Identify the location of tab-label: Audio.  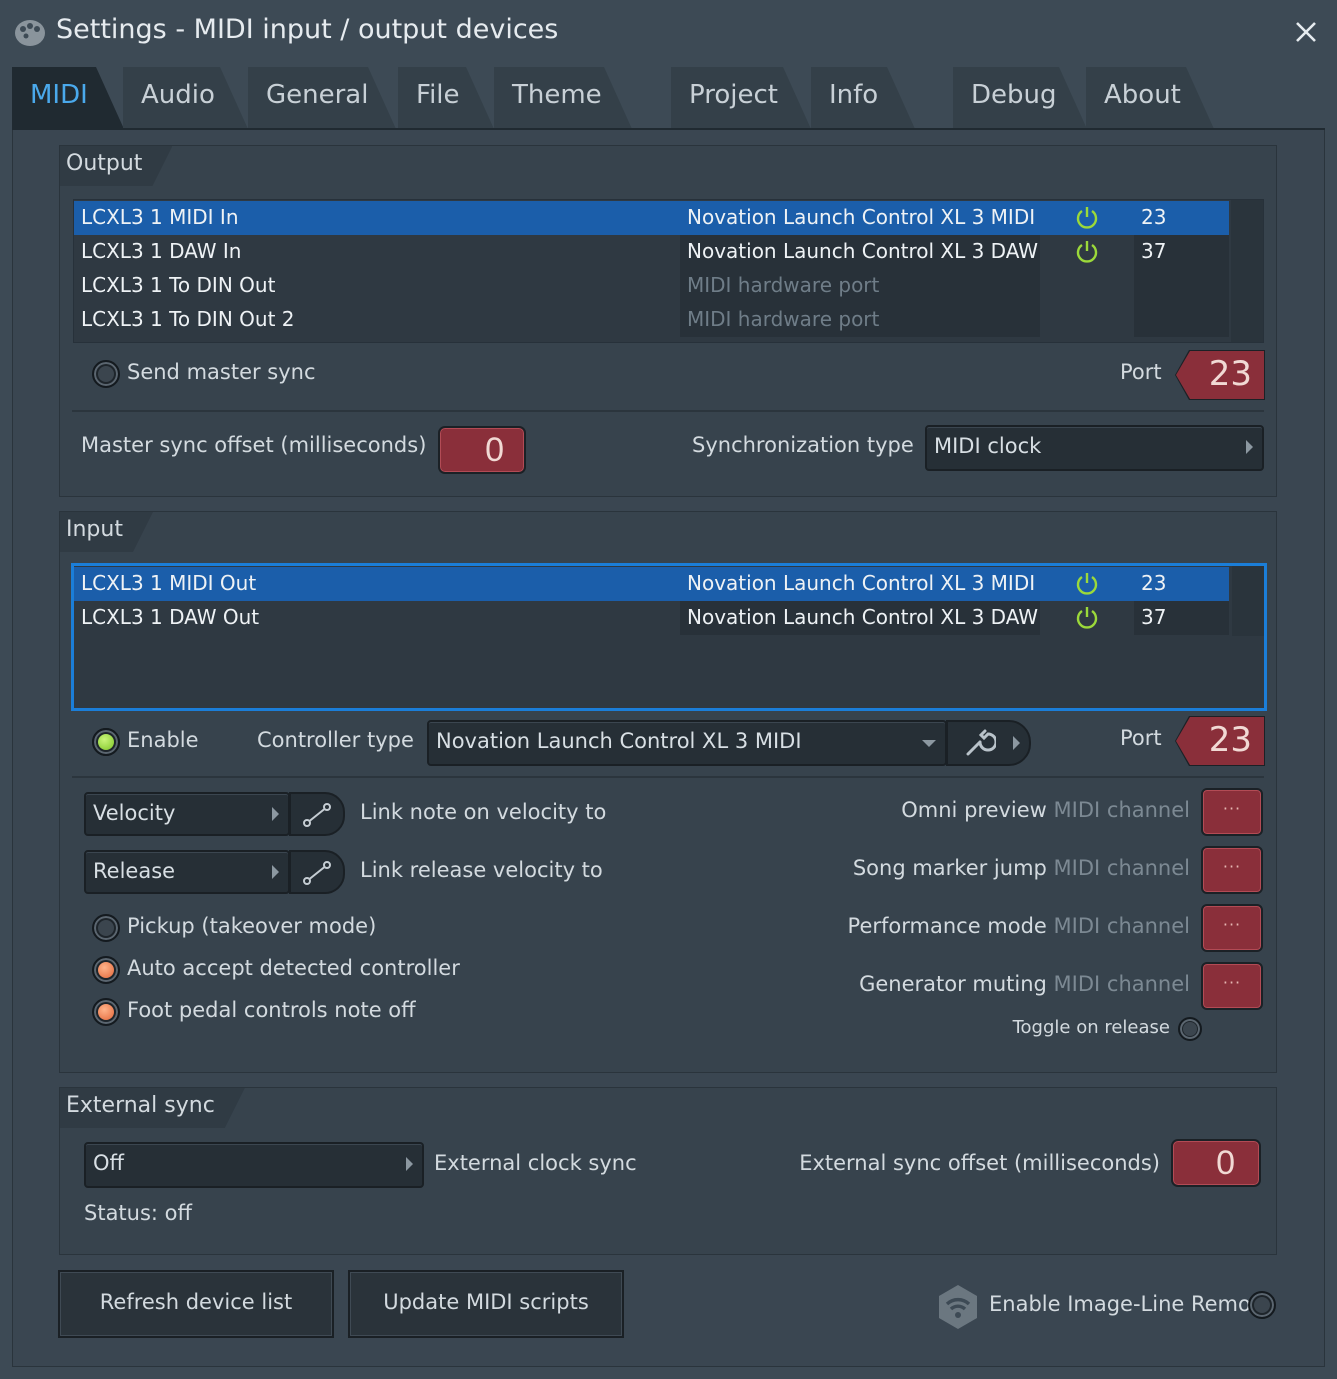
(178, 95).